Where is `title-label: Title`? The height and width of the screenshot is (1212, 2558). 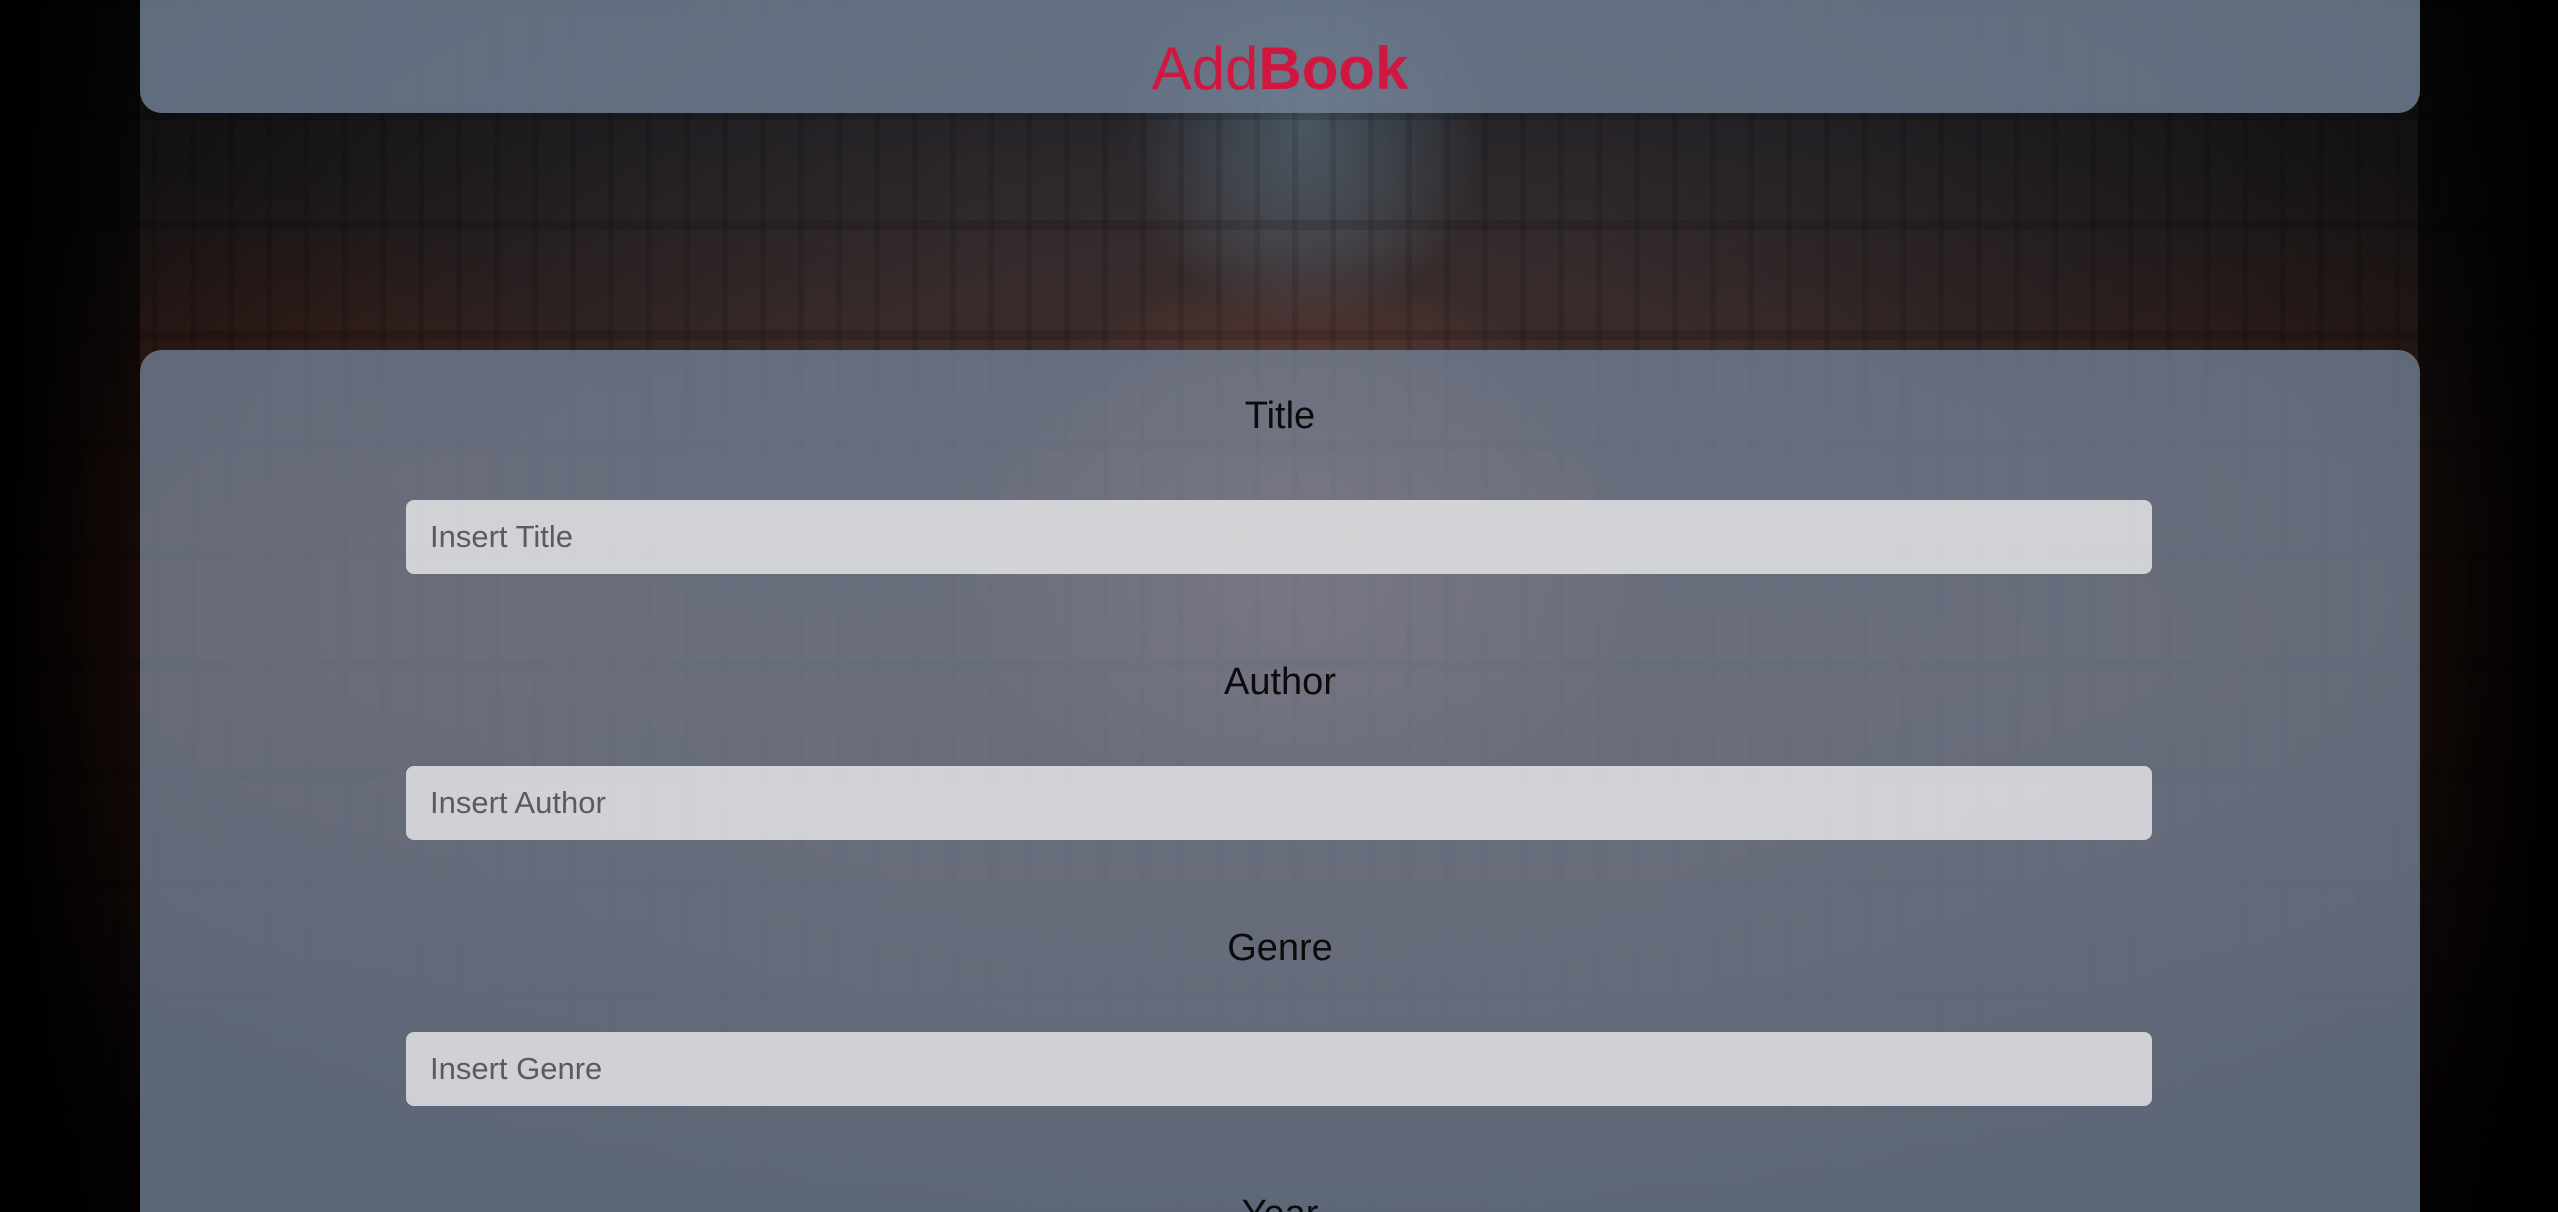 title-label: Title is located at coordinates (1280, 416).